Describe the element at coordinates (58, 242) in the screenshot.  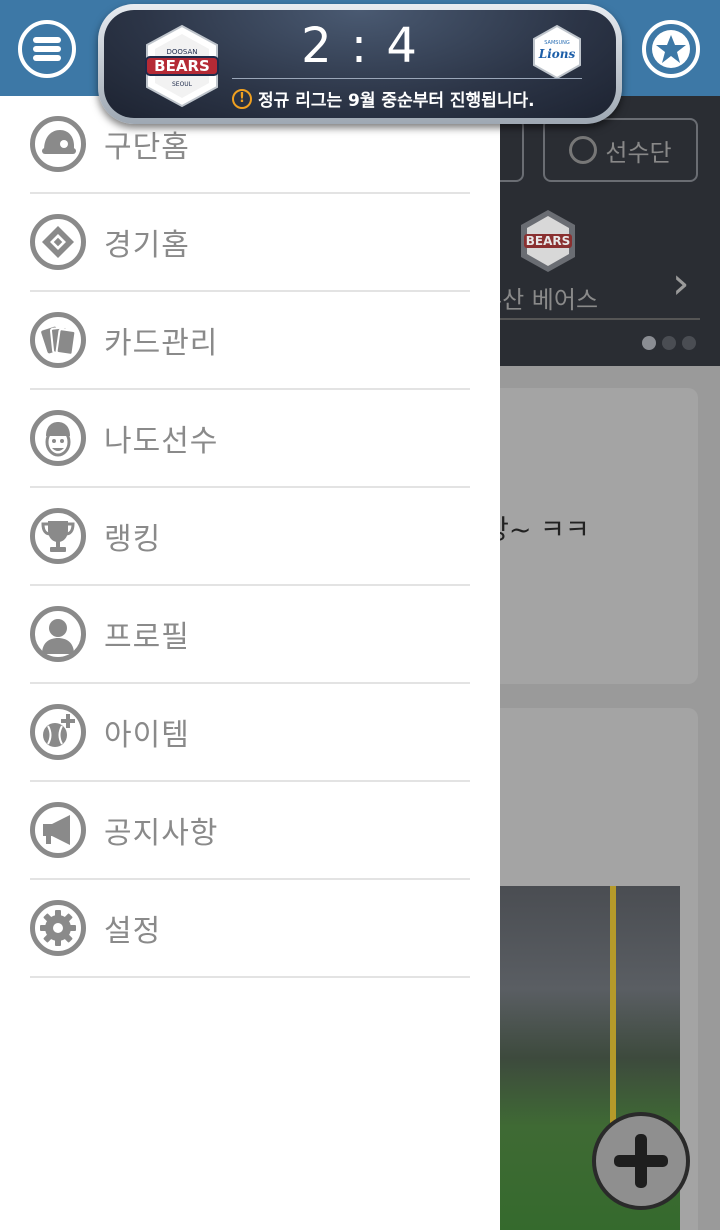
I see `baseball-diamond-icon` at that location.